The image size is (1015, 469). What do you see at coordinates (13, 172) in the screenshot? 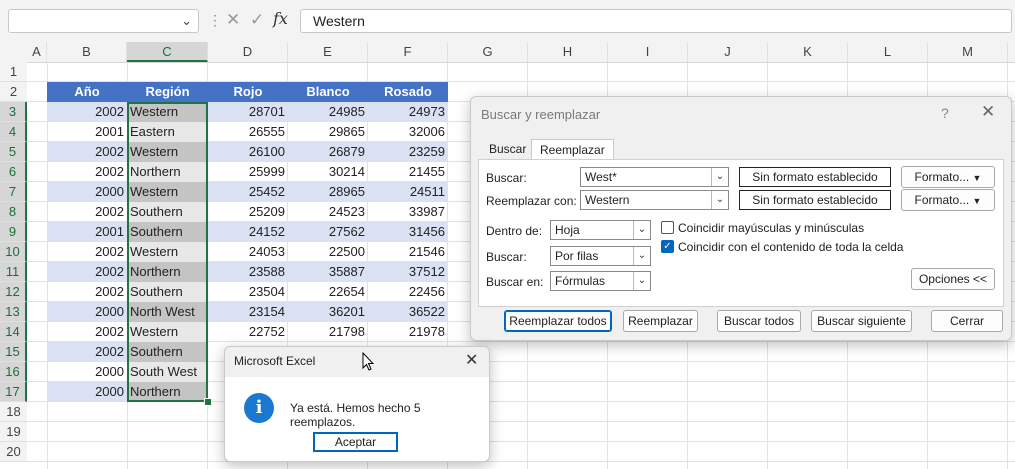
I see `row-header: 6` at bounding box center [13, 172].